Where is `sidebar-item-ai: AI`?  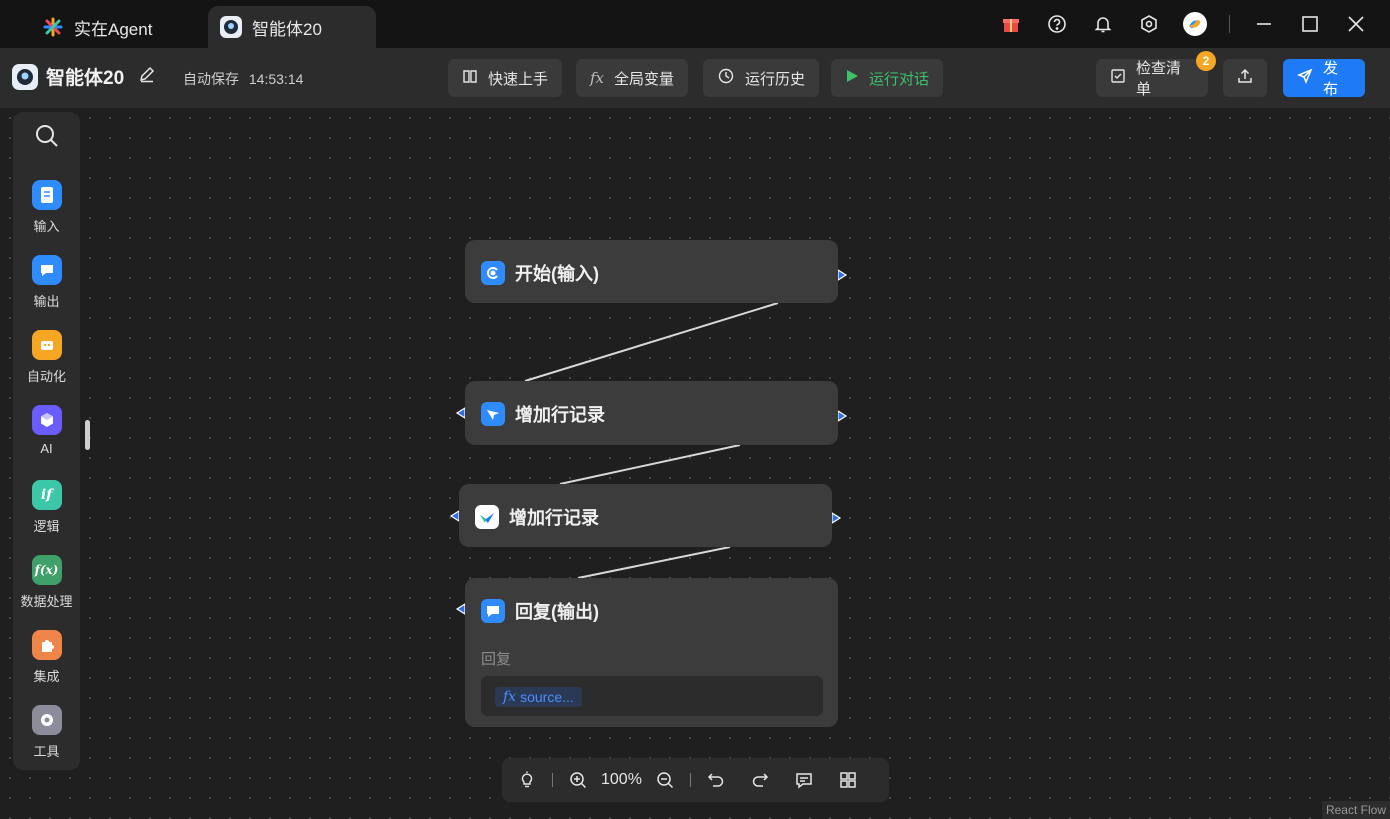 sidebar-item-ai: AI is located at coordinates (46, 430).